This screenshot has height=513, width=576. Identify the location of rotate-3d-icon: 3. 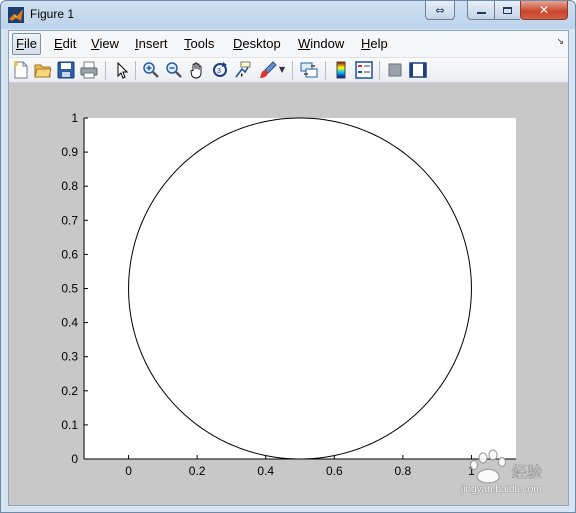
(220, 70).